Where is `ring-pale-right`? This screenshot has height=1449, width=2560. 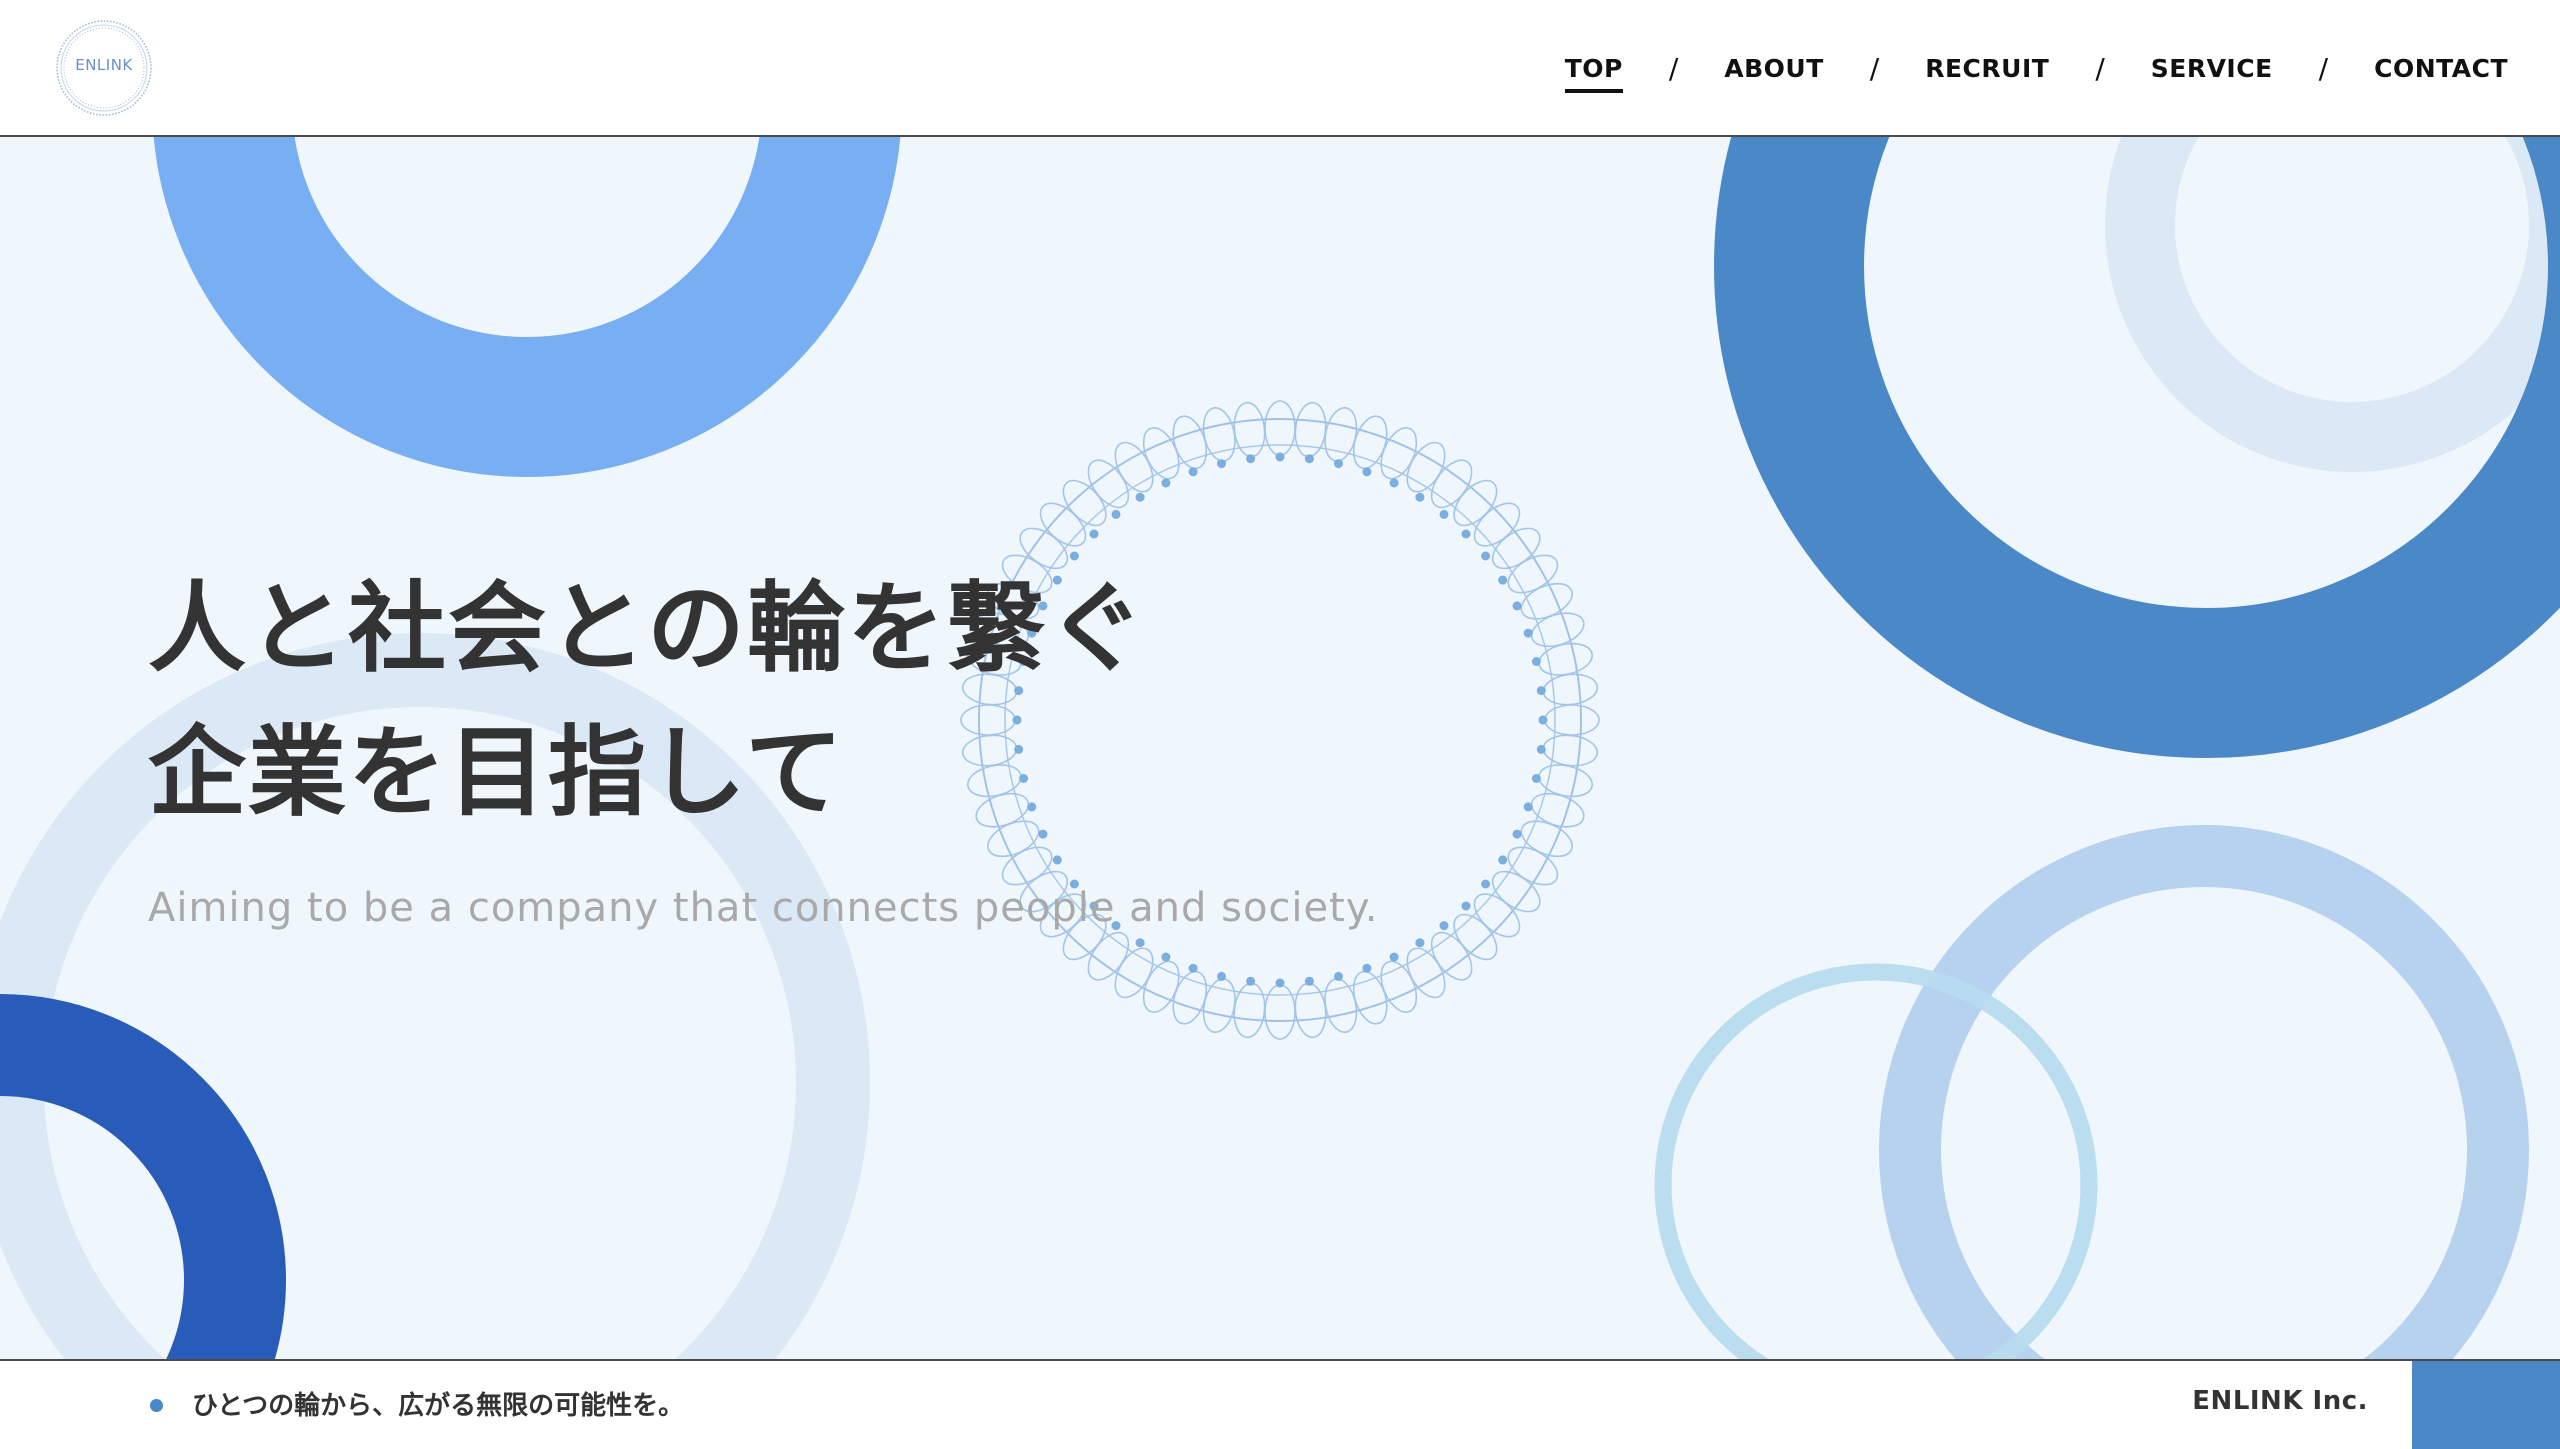 ring-pale-right is located at coordinates (2332, 304).